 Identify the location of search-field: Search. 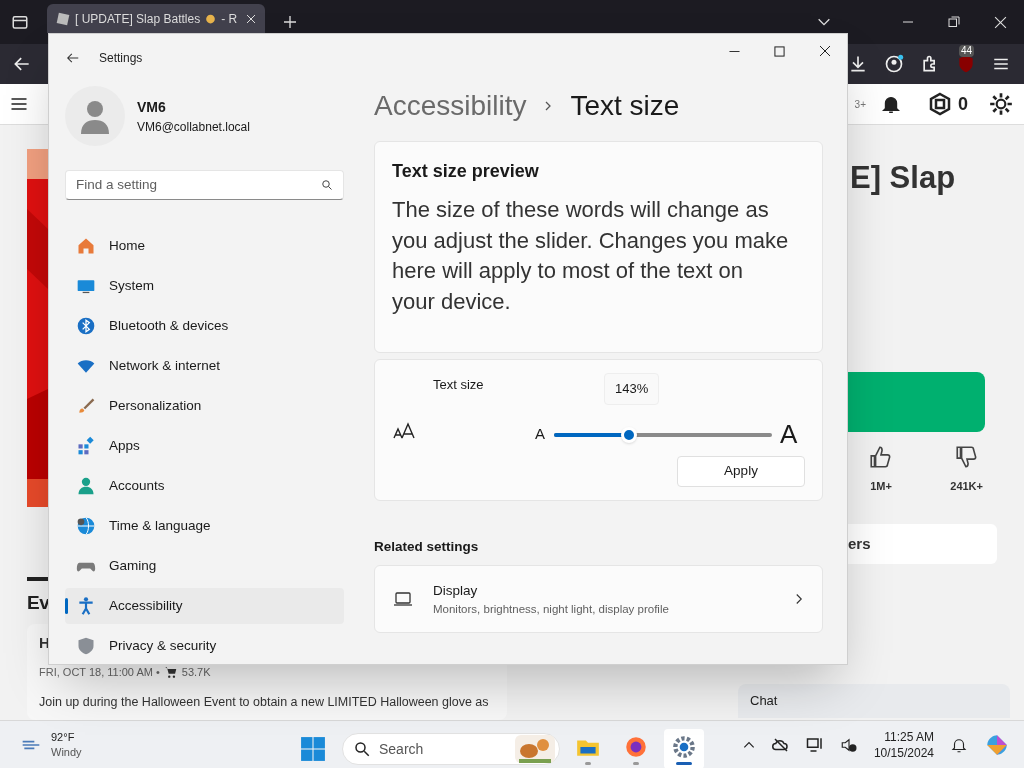
(451, 749).